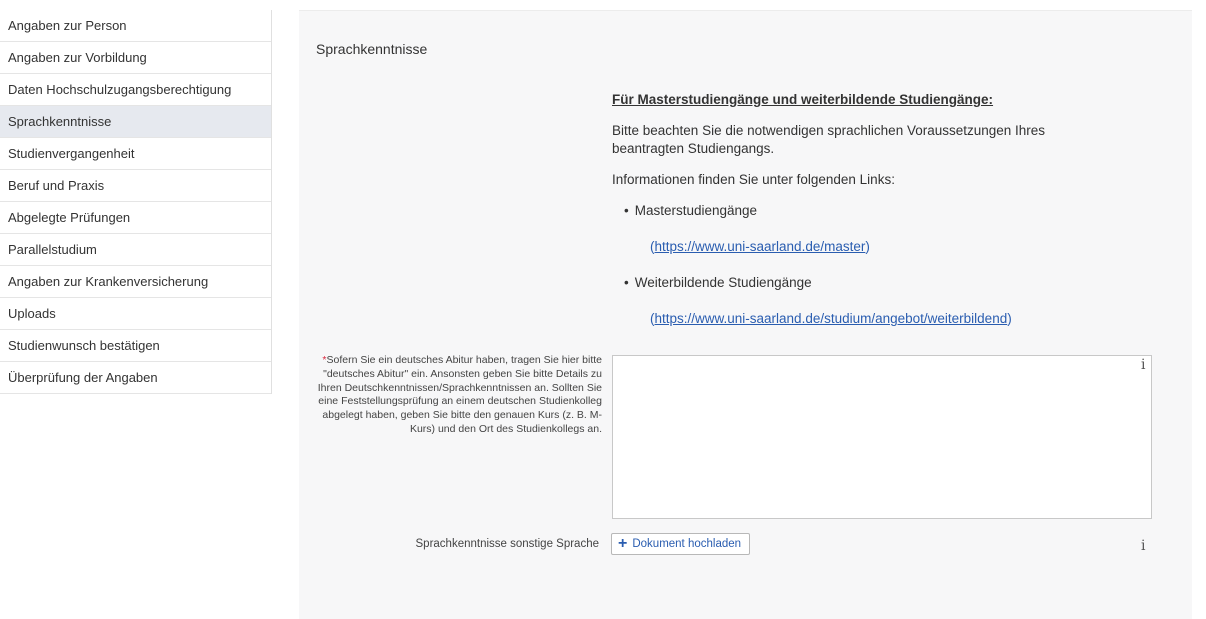 The width and height of the screenshot is (1206, 619). I want to click on section-title: Sprachkenntnisse, so click(372, 49).